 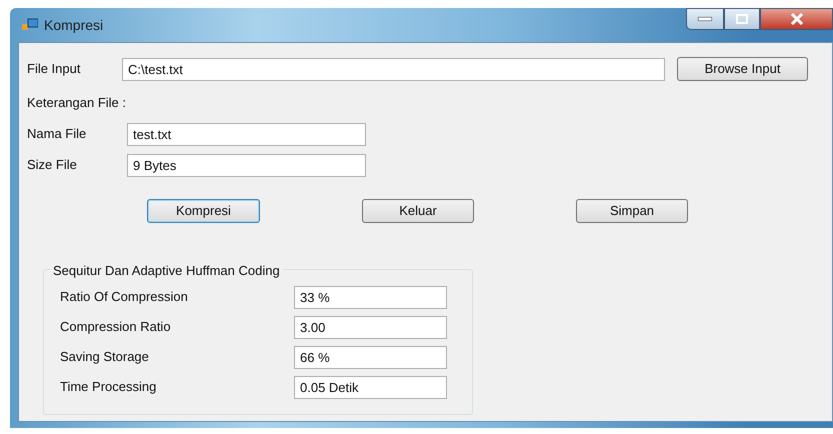 What do you see at coordinates (76, 103) in the screenshot?
I see `section-label: Keterangan File :` at bounding box center [76, 103].